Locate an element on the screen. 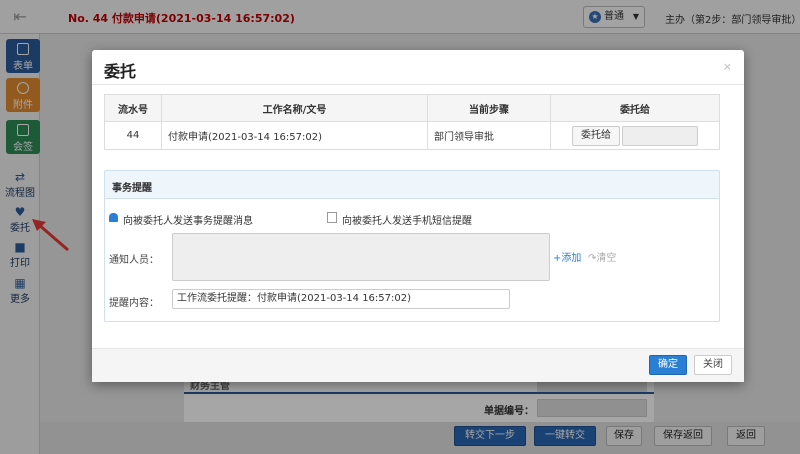 The height and width of the screenshot is (454, 800). serial-number-cell: 44 is located at coordinates (133, 135).